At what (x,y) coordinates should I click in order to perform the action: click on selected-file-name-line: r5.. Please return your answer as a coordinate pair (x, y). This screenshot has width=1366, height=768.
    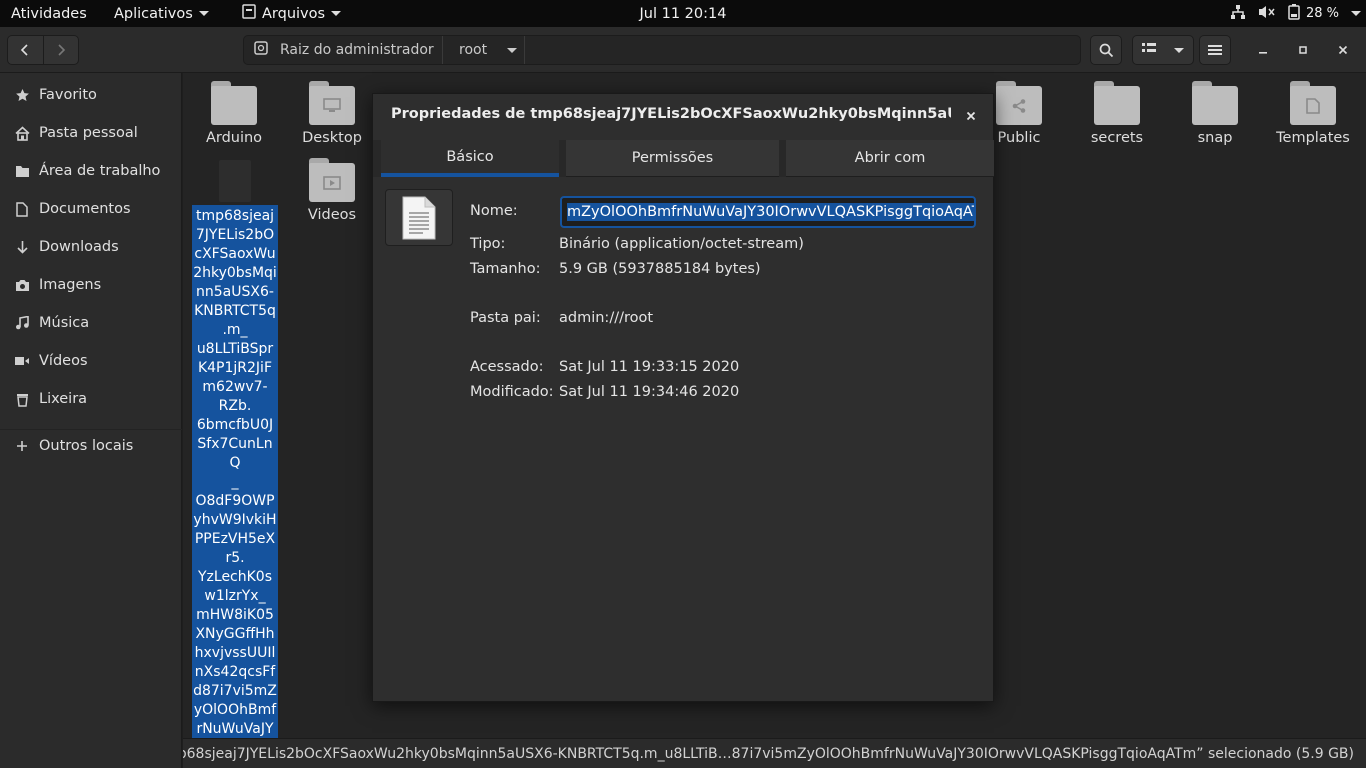
    Looking at the image, I should click on (235, 558).